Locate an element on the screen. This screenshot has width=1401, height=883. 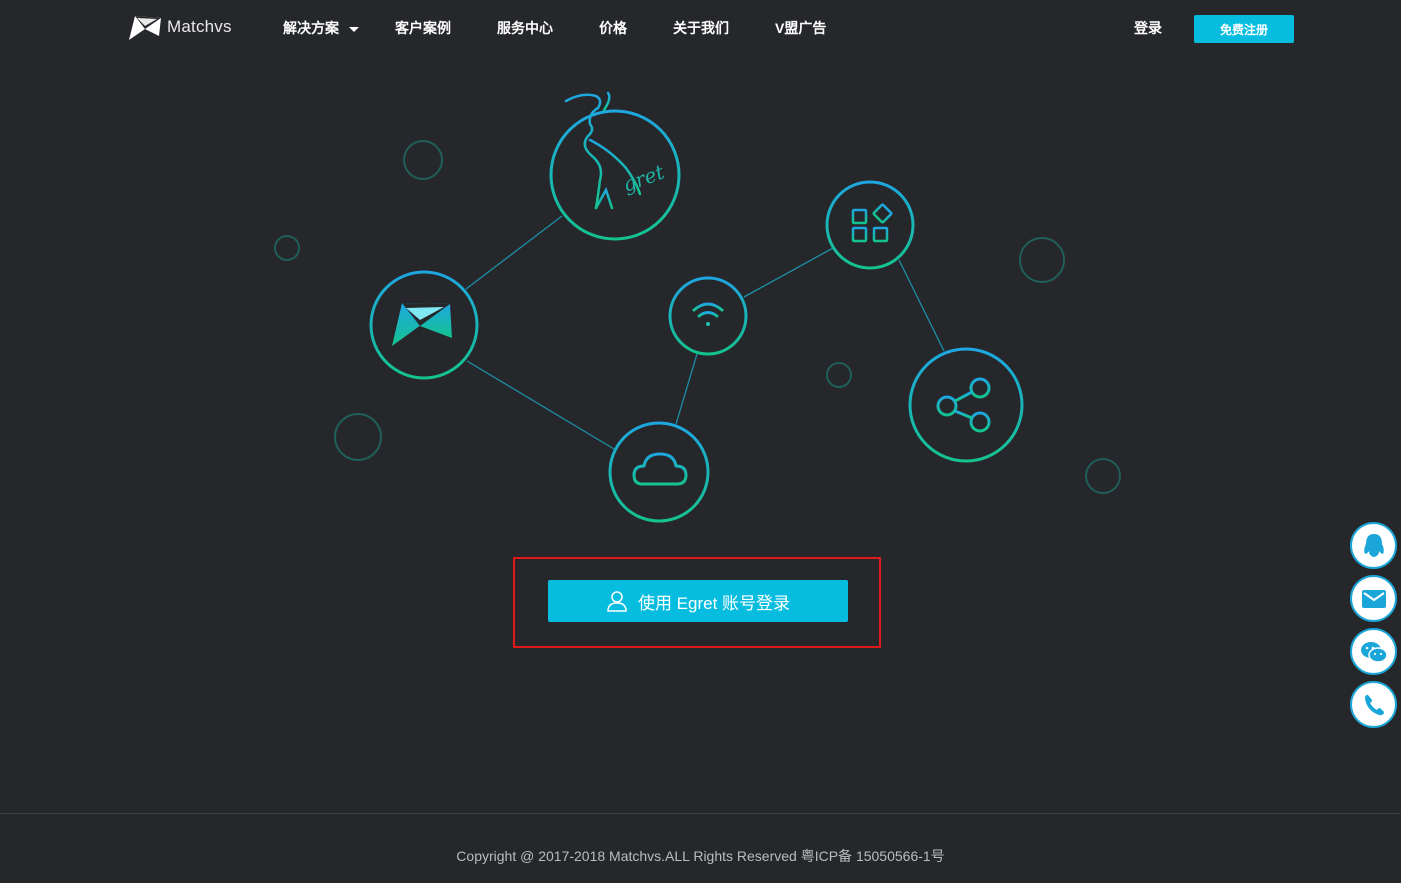
share-node is located at coordinates (966, 405).